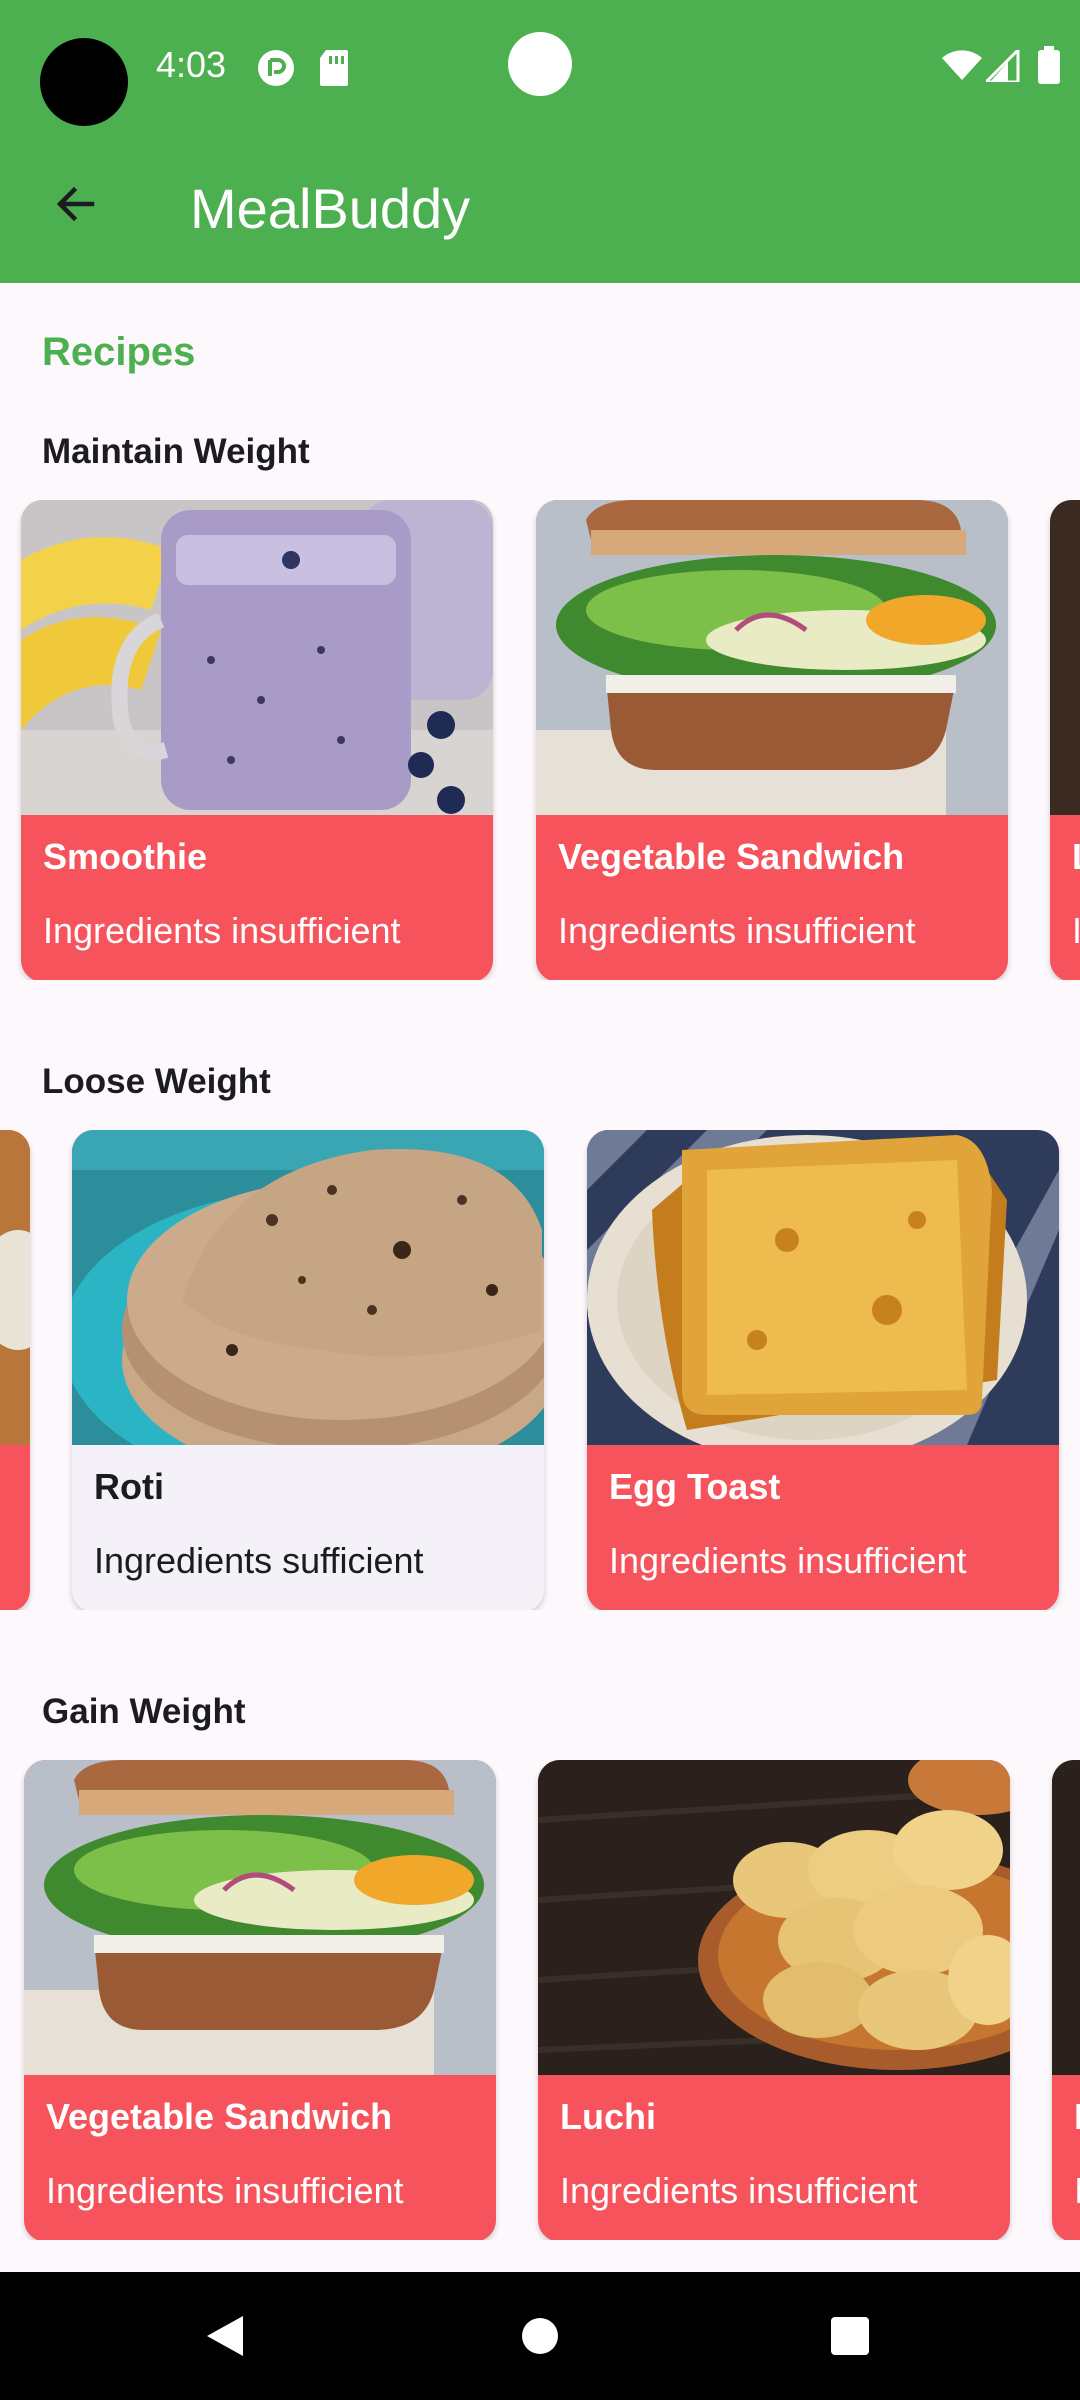 Image resolution: width=1080 pixels, height=2400 pixels. I want to click on row-title-maintain-weight: Maintain Weight, so click(176, 451).